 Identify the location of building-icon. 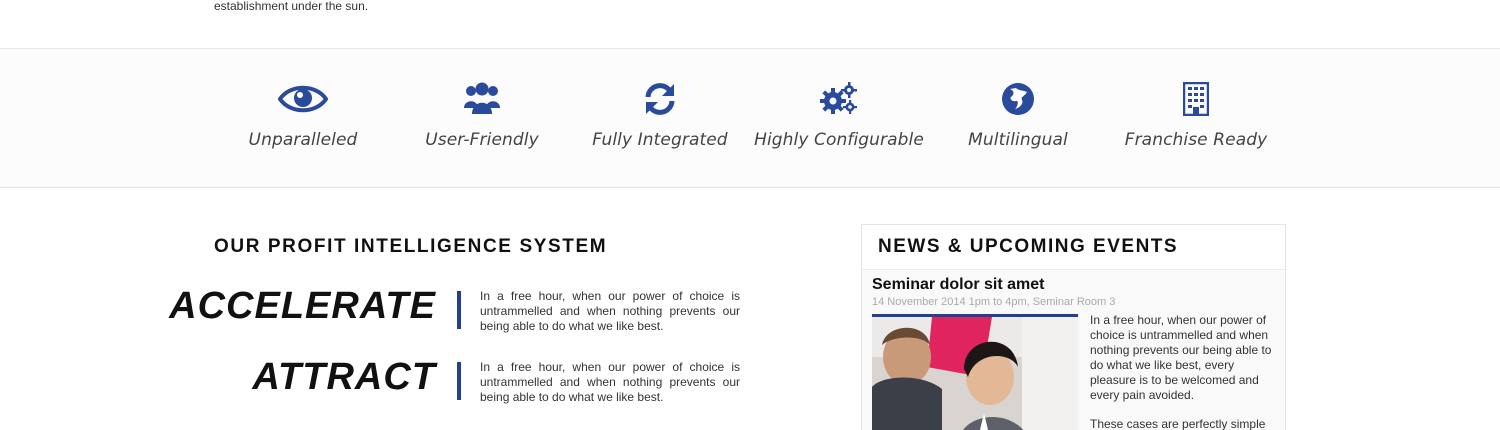
(1196, 99).